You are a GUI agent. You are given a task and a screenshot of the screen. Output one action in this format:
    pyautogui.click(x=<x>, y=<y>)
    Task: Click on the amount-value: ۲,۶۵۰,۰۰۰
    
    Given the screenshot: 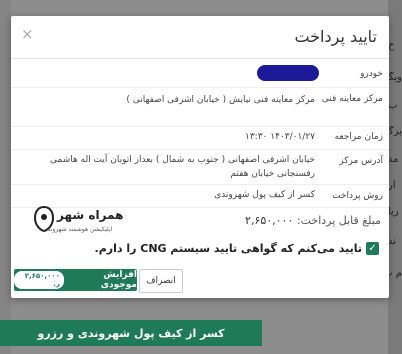 What is the action you would take?
    pyautogui.click(x=269, y=220)
    